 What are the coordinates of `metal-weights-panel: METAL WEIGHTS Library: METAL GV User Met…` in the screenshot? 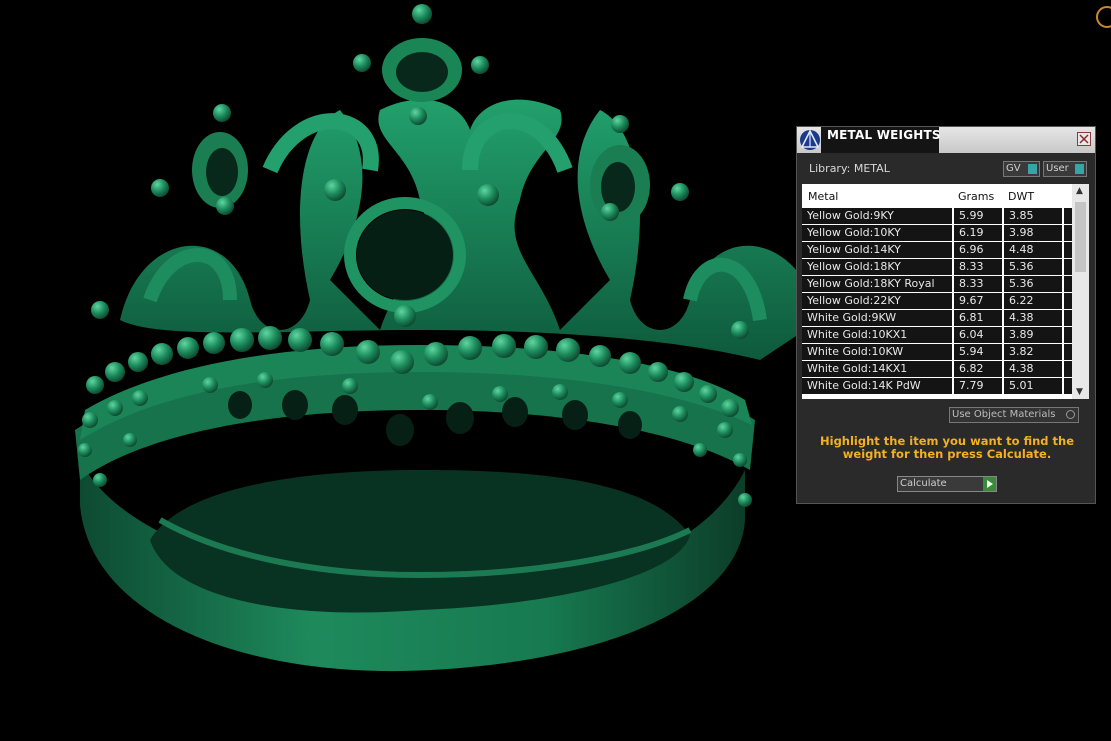 It's located at (946, 315).